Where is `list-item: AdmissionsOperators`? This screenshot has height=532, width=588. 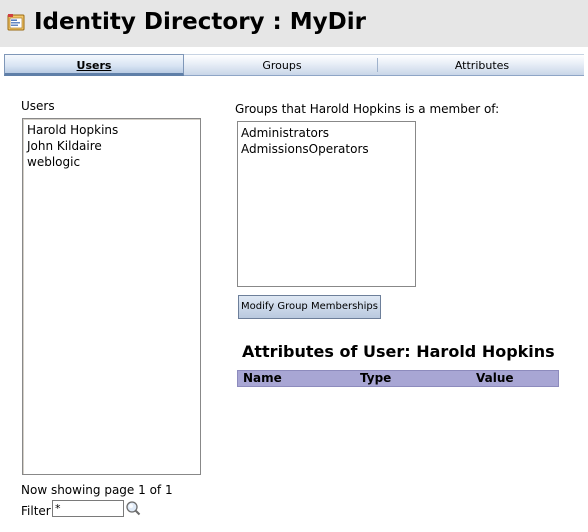
list-item: AdmissionsOperators is located at coordinates (328, 149).